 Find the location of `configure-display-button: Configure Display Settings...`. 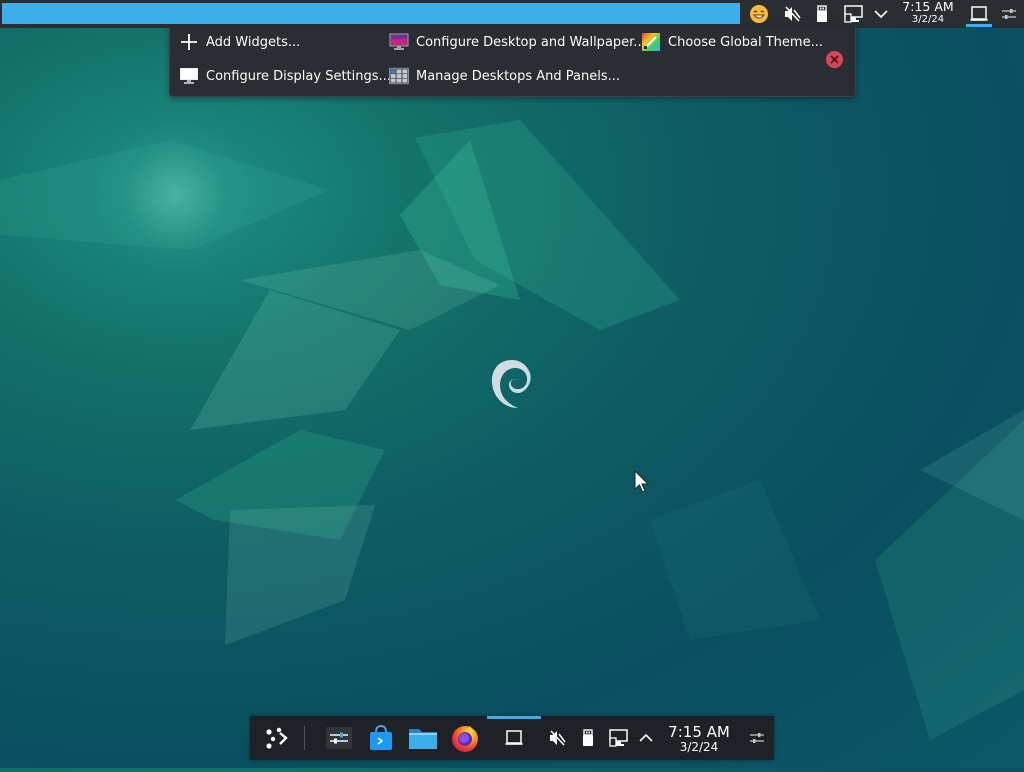

configure-display-button: Configure Display Settings... is located at coordinates (285, 76).